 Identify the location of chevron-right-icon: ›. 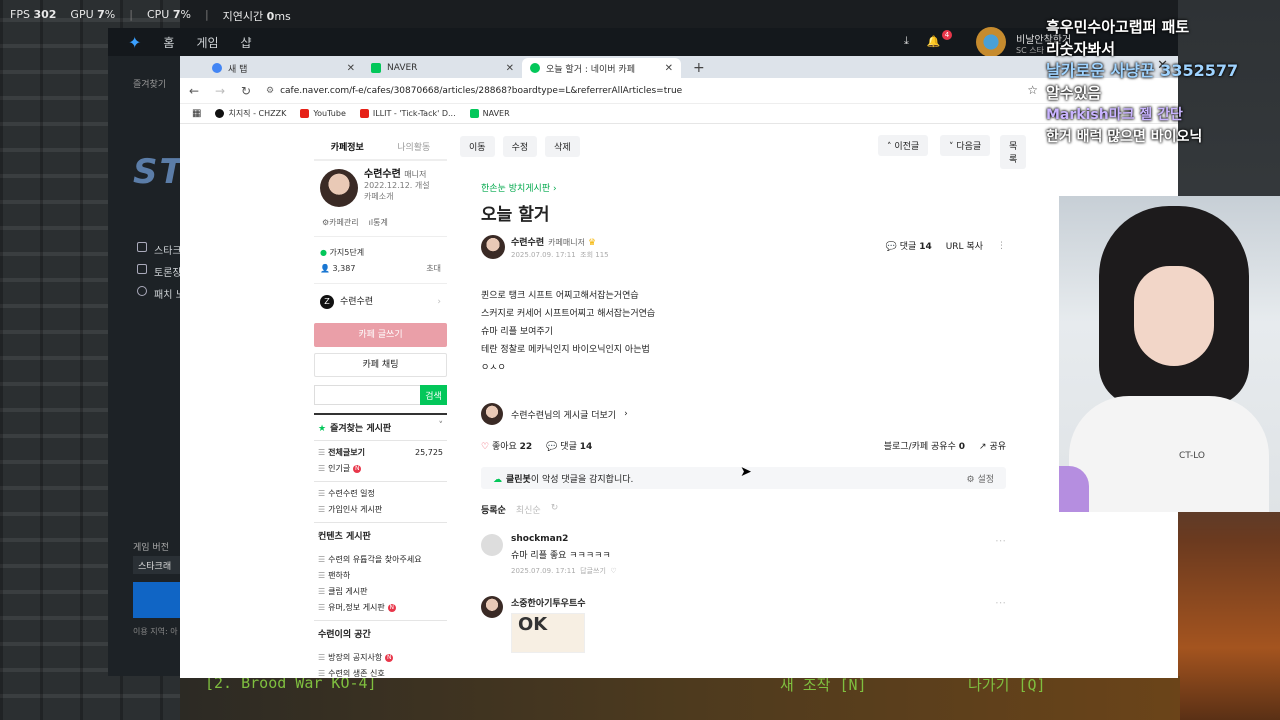
(626, 414).